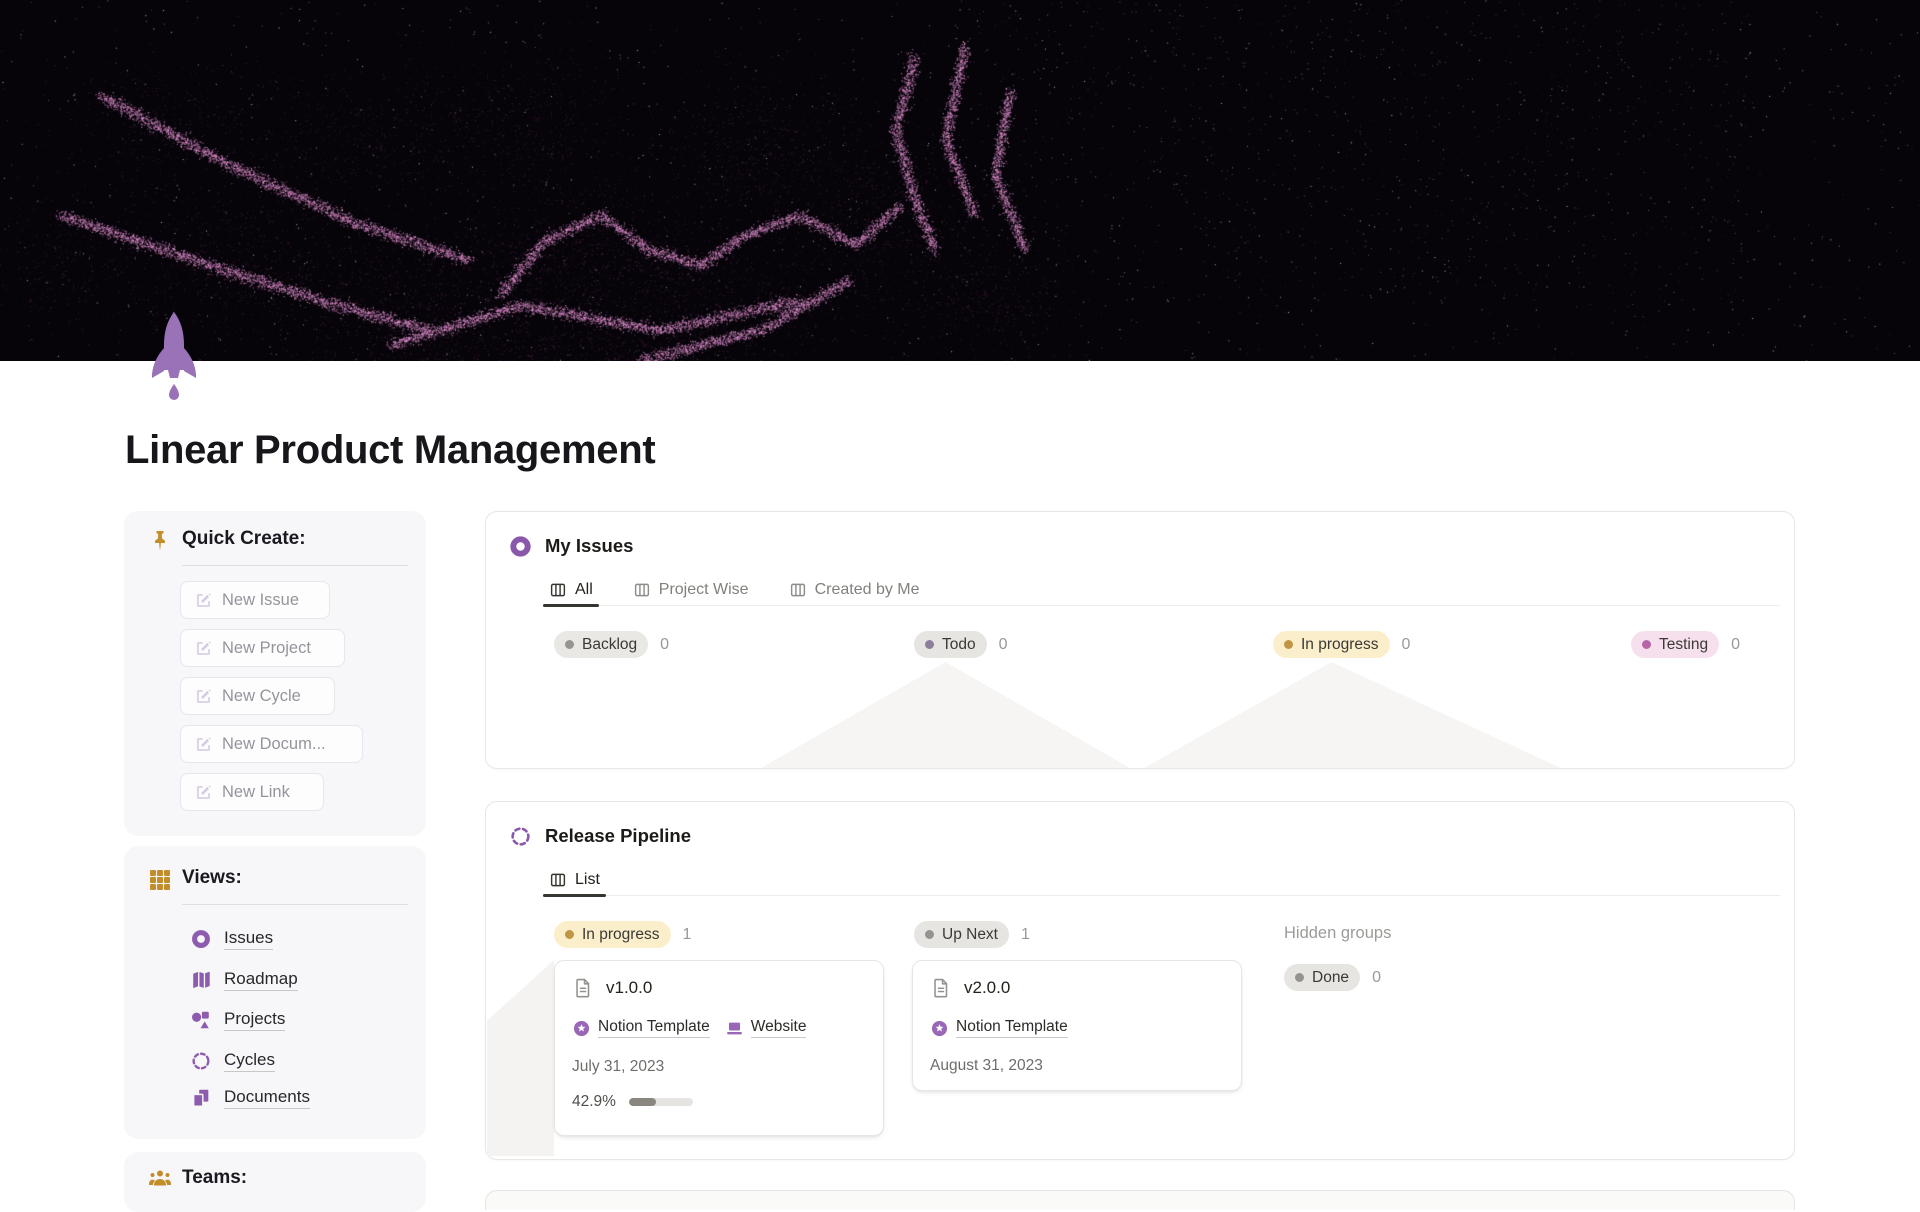  I want to click on documents-icon, so click(201, 1098).